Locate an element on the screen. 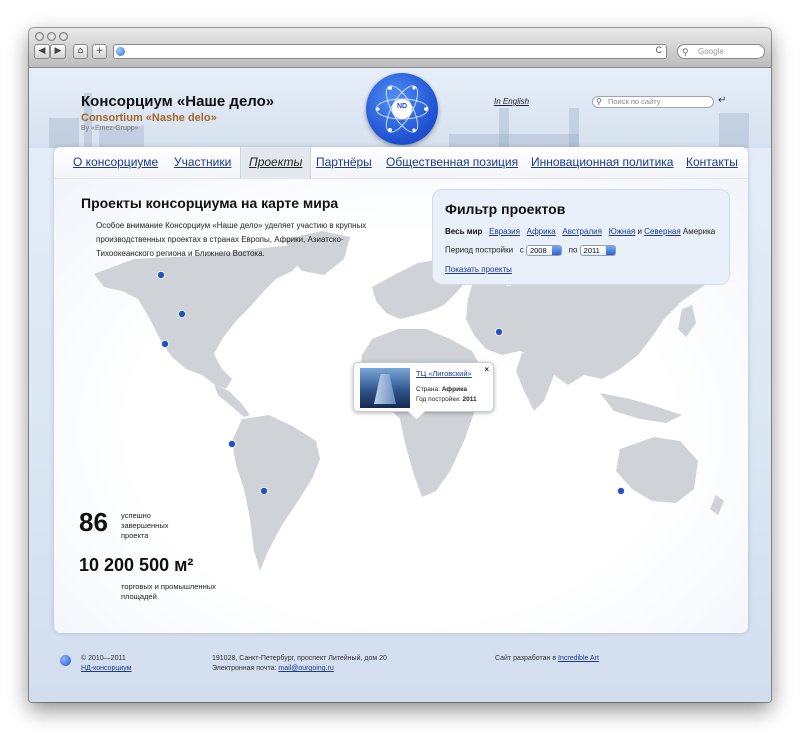  nav-item-members: Участники is located at coordinates (202, 162).